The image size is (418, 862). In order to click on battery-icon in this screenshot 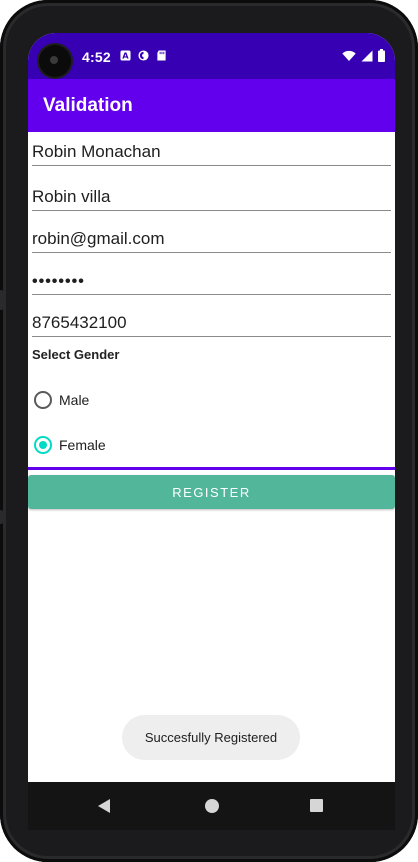, I will do `click(381, 55)`.